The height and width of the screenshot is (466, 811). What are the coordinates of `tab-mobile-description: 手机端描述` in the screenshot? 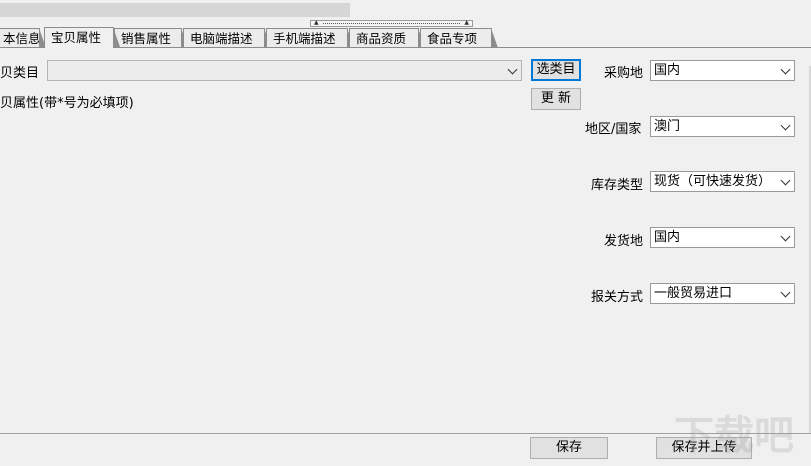 It's located at (310, 38).